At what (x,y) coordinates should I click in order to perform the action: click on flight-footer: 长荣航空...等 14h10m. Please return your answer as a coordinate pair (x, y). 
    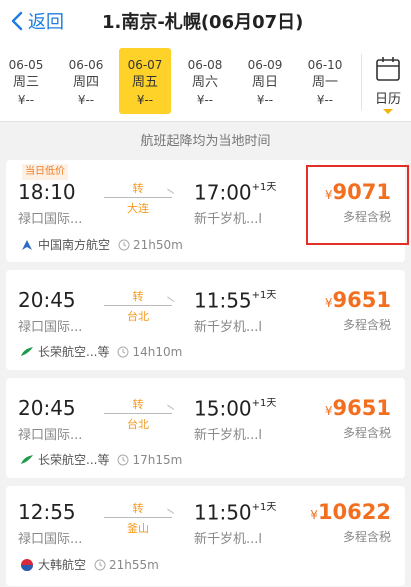
    Looking at the image, I should click on (101, 351).